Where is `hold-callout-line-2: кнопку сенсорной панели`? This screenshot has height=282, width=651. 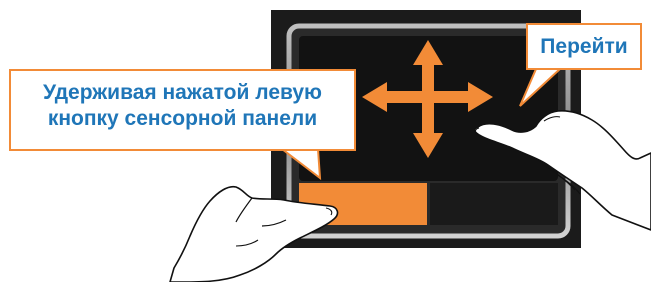 hold-callout-line-2: кнопку сенсорной панели is located at coordinates (182, 119).